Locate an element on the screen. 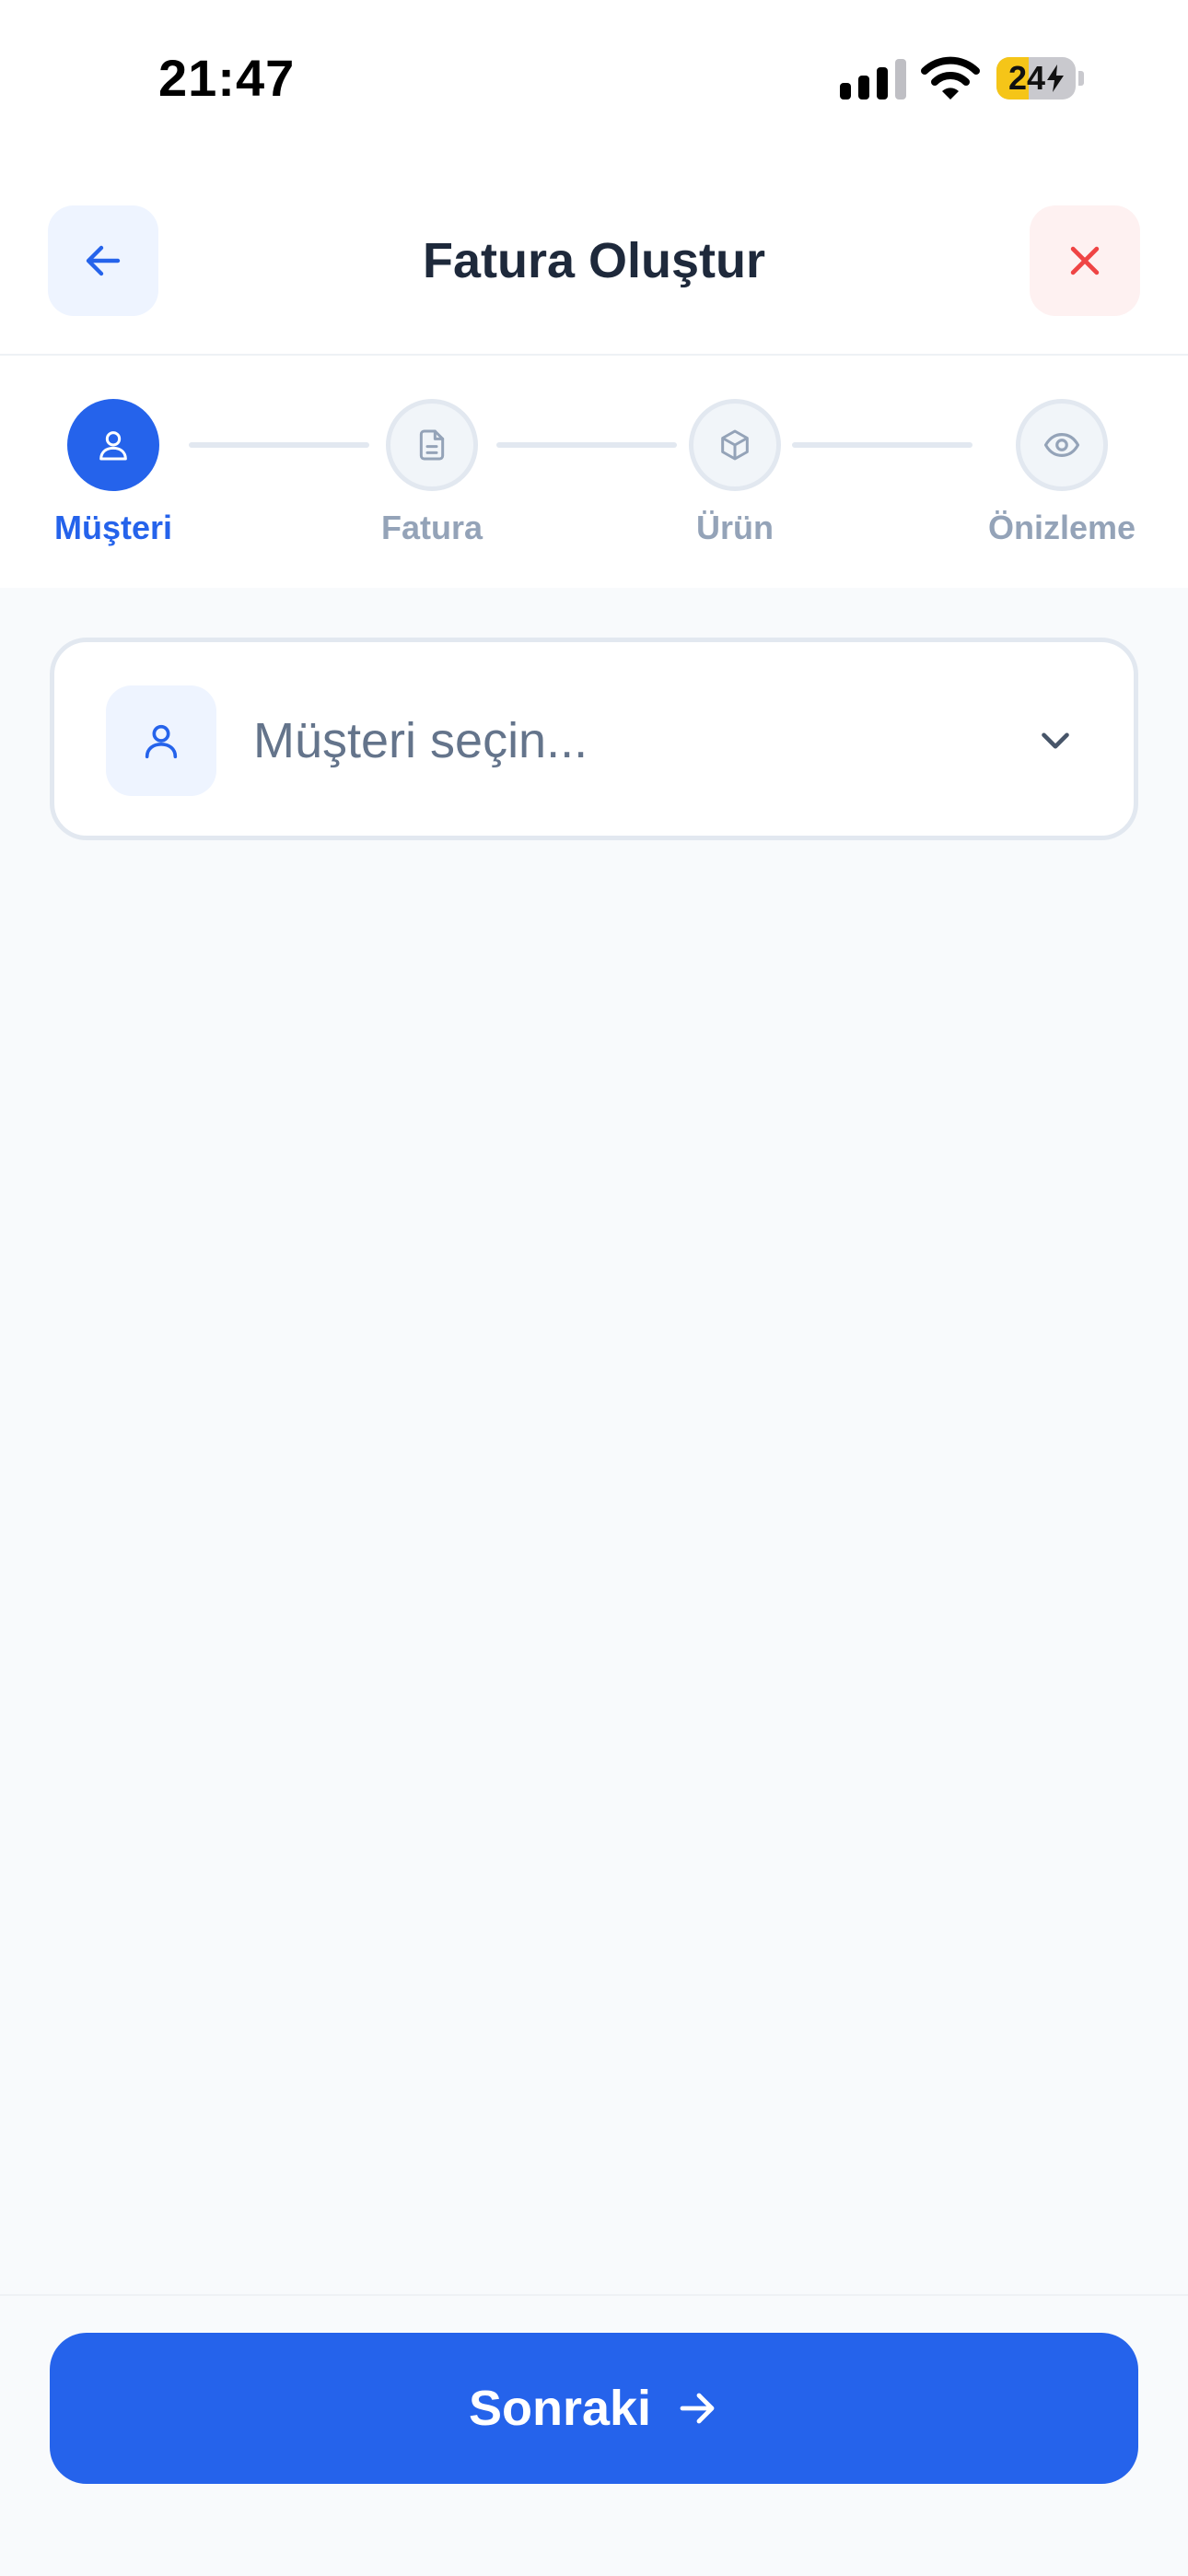  step-label-musteri: Müşteri is located at coordinates (113, 527).